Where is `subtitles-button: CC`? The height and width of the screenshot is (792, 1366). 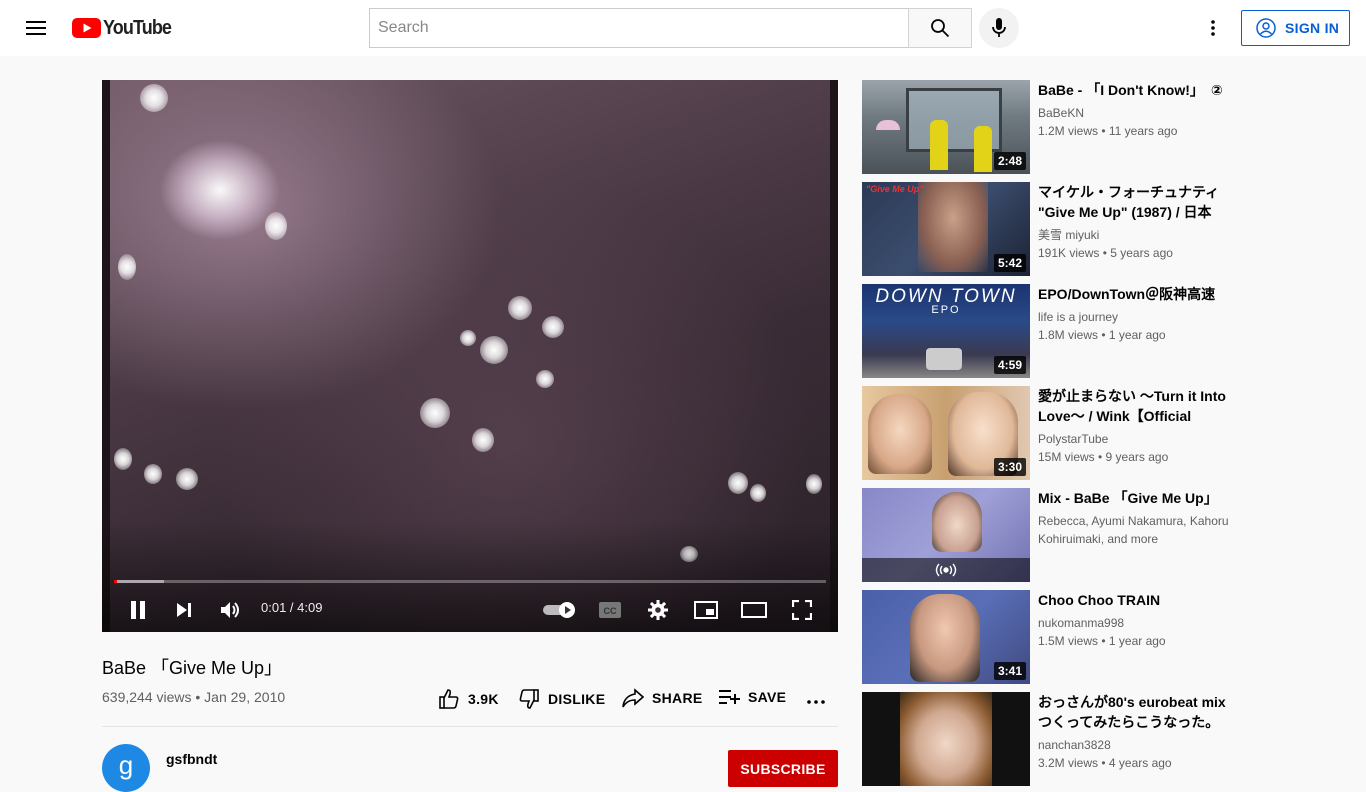
subtitles-button: CC is located at coordinates (610, 610).